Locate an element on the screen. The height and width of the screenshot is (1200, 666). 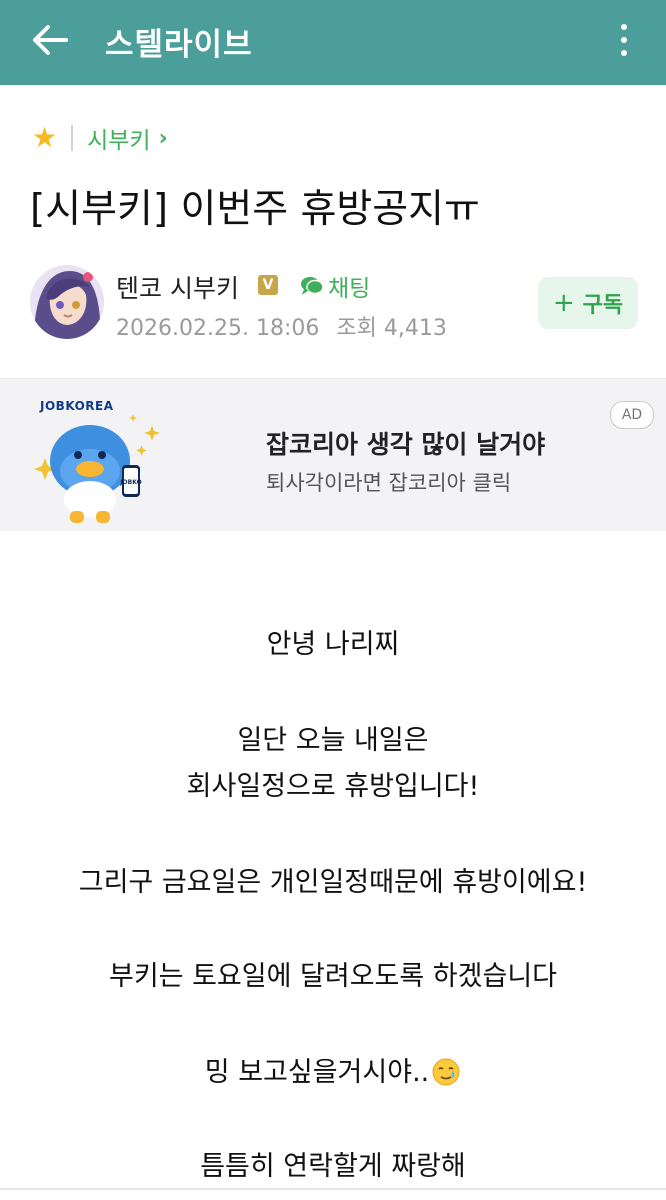
avatar is located at coordinates (67, 302).